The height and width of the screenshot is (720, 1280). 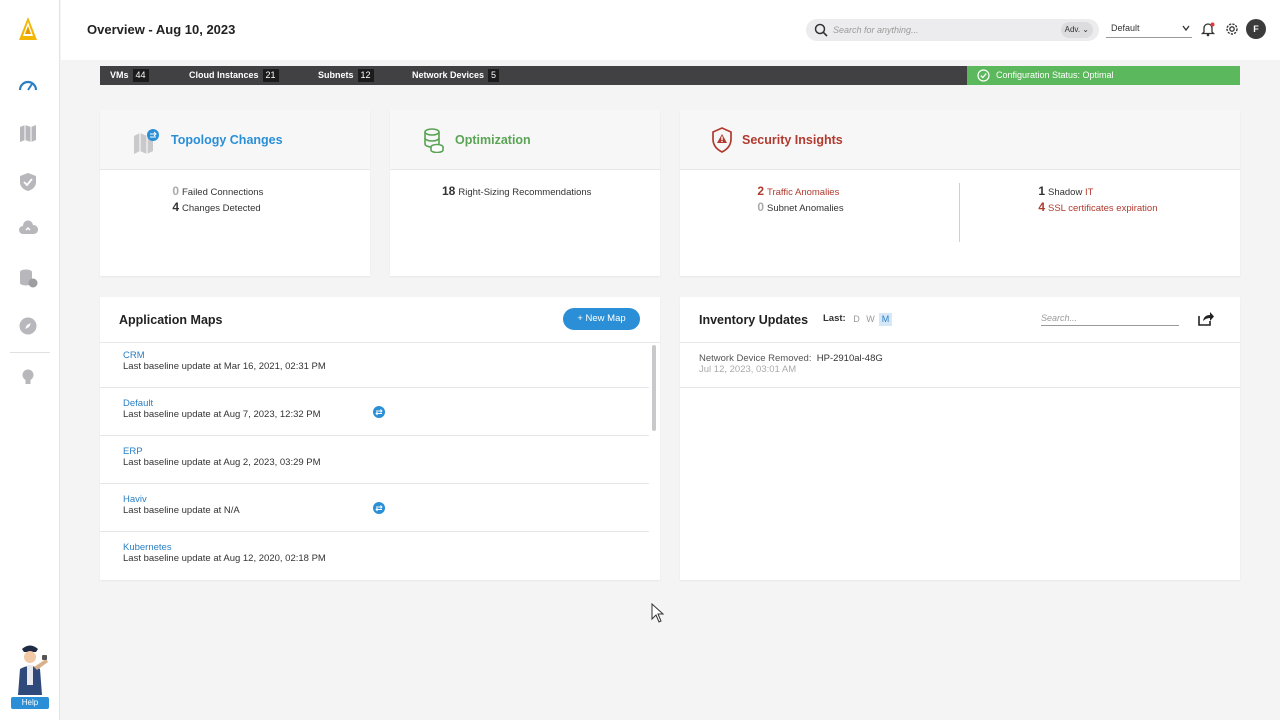 I want to click on right-sizing-metric: 18 Right-Sizing Recommendations, so click(x=516, y=191).